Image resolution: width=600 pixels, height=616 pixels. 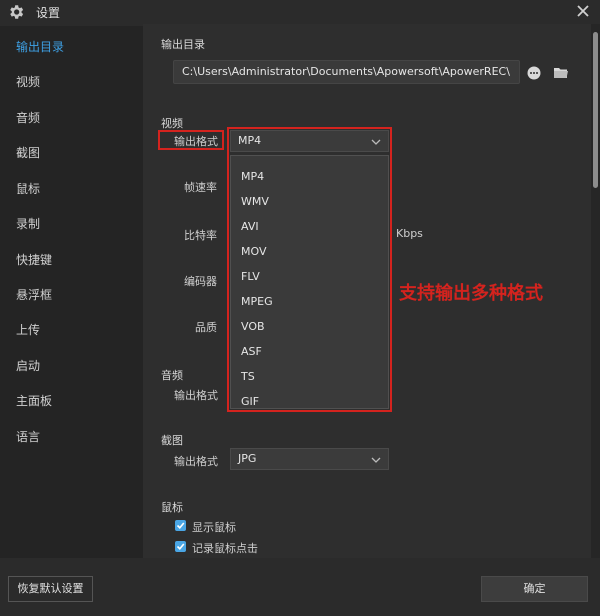 What do you see at coordinates (196, 461) in the screenshot?
I see `screenshot-format-label: 输出格式` at bounding box center [196, 461].